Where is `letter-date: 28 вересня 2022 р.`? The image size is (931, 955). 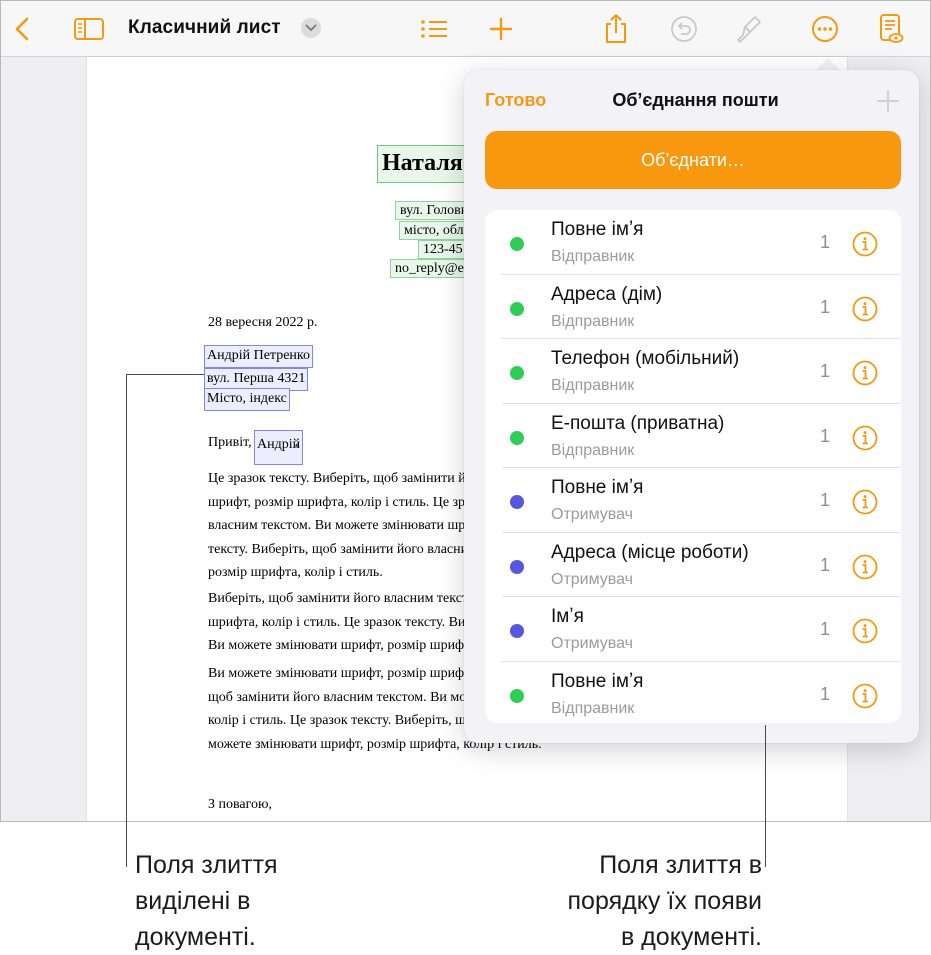
letter-date: 28 вересня 2022 р. is located at coordinates (263, 322).